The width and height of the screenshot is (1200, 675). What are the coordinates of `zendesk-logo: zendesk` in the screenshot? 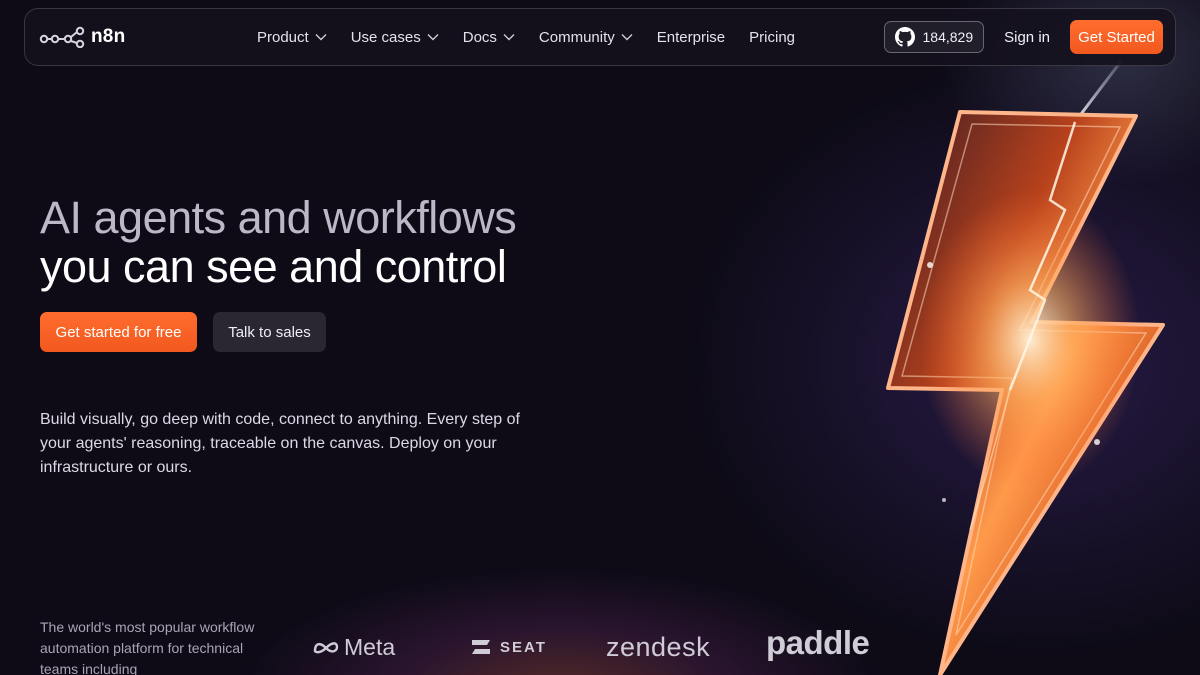 It's located at (658, 647).